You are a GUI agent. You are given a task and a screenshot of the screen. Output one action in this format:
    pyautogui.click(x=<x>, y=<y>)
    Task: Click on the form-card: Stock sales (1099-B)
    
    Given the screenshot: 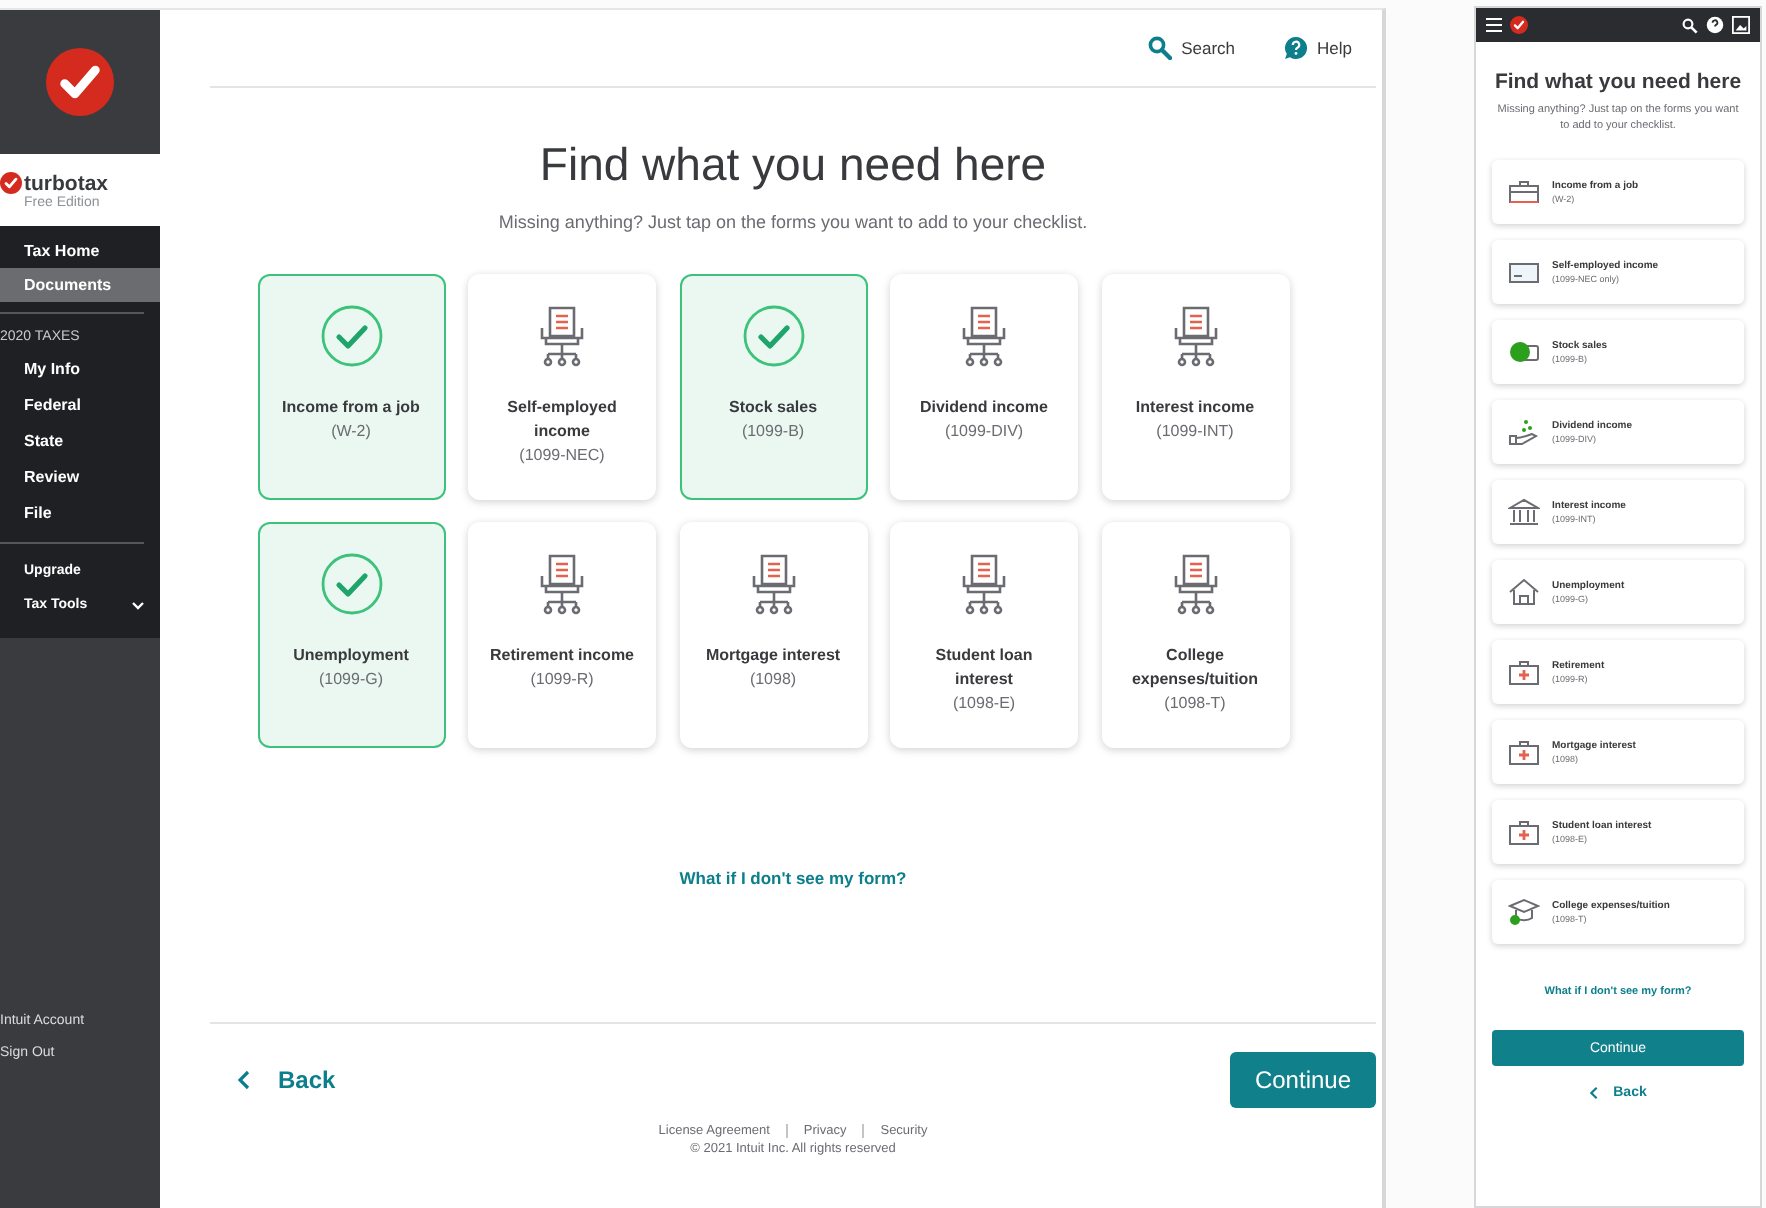 What is the action you would take?
    pyautogui.click(x=773, y=387)
    